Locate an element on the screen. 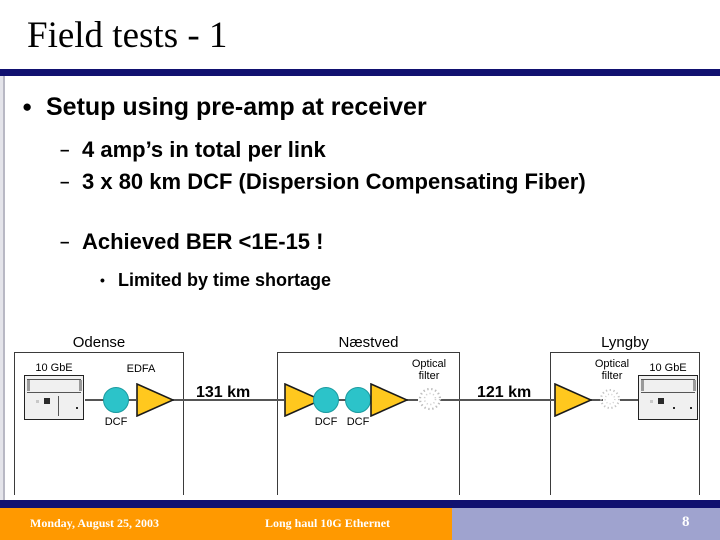  station-label-odense: Odense is located at coordinates (99, 342).